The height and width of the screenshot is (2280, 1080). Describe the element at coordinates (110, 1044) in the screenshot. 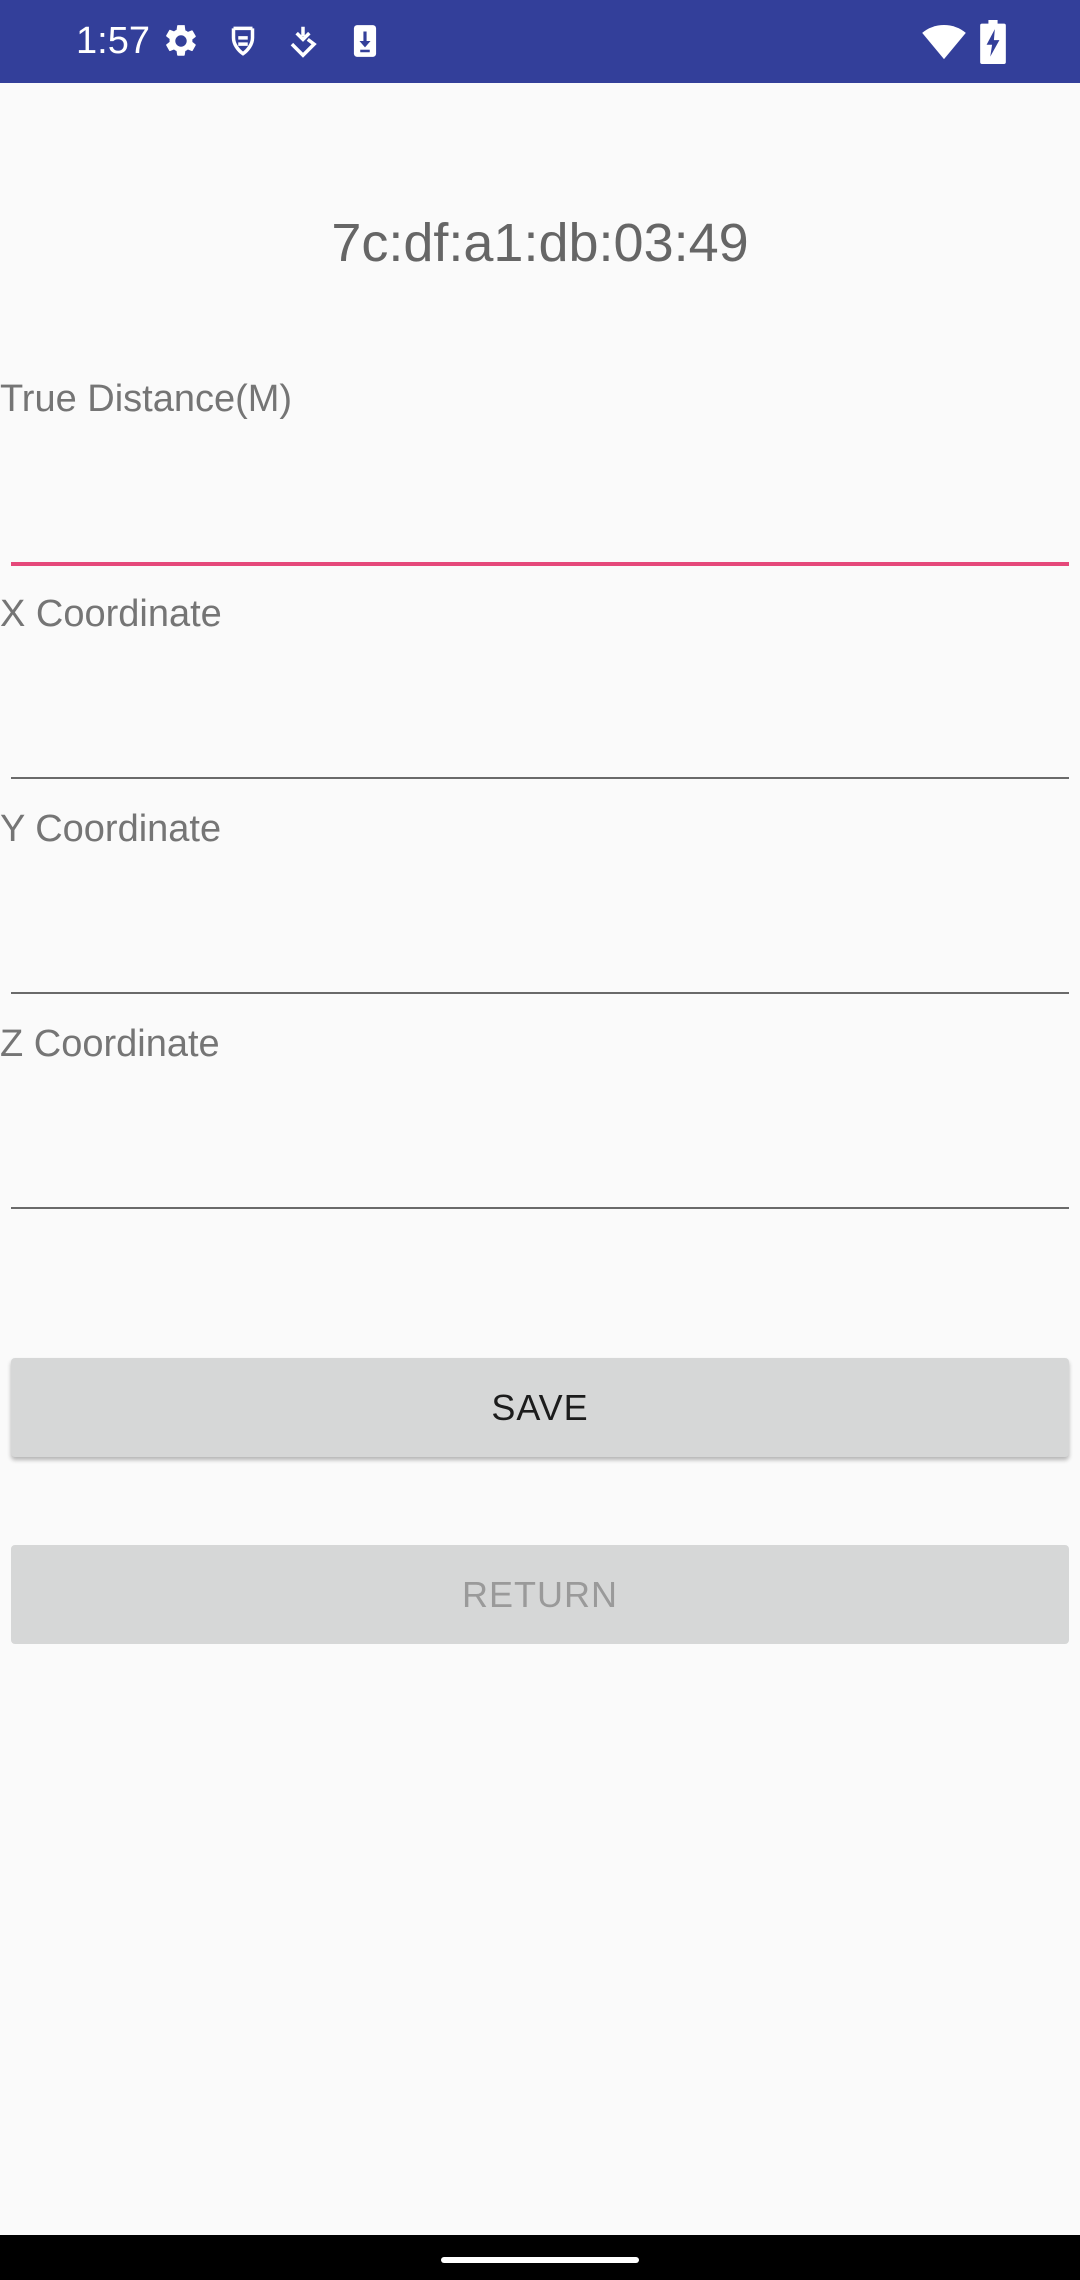

I see `z-coordinate-label: Z Coordinate` at that location.